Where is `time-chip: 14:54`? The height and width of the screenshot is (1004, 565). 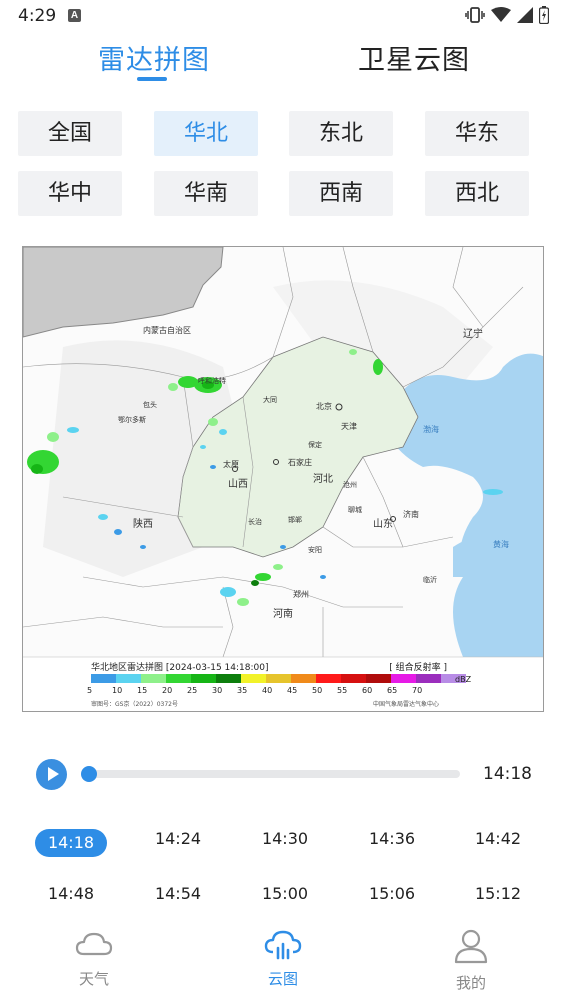 time-chip: 14:54 is located at coordinates (178, 894).